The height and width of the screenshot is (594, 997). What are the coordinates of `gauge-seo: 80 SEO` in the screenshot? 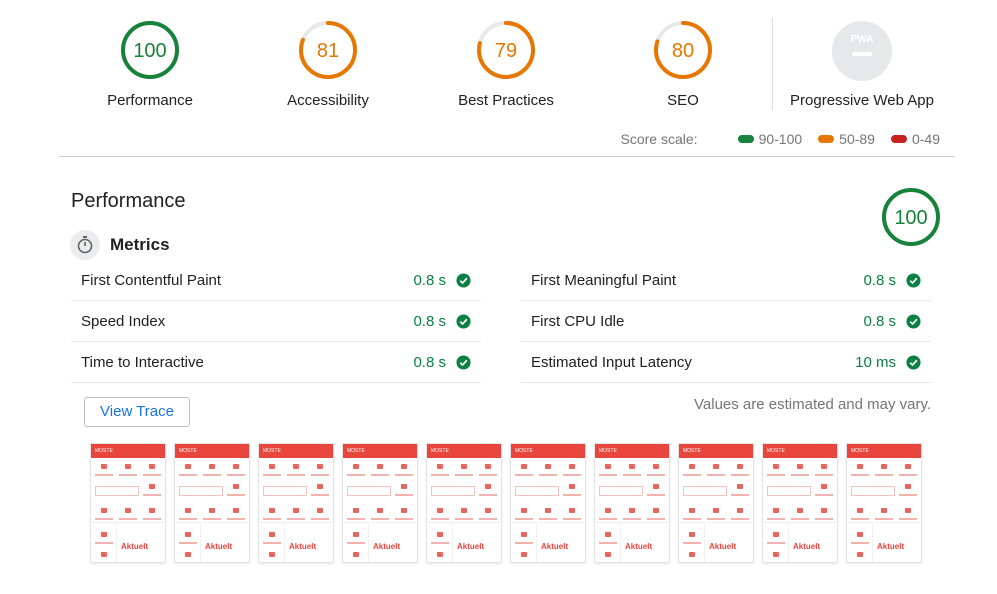 It's located at (683, 64).